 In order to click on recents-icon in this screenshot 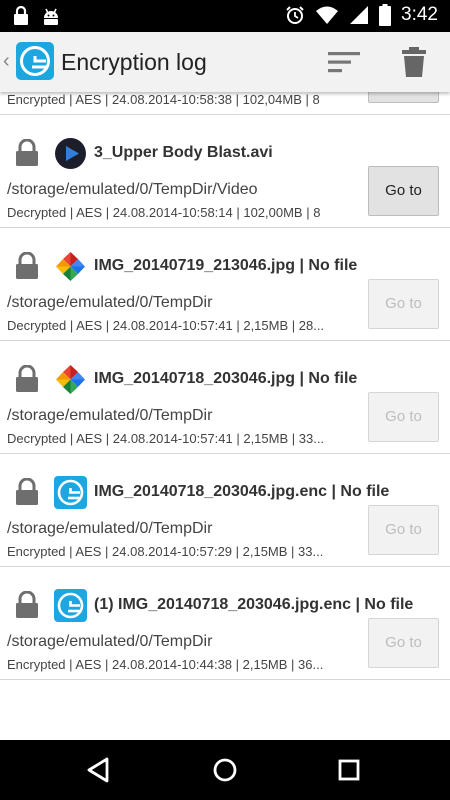, I will do `click(349, 770)`.